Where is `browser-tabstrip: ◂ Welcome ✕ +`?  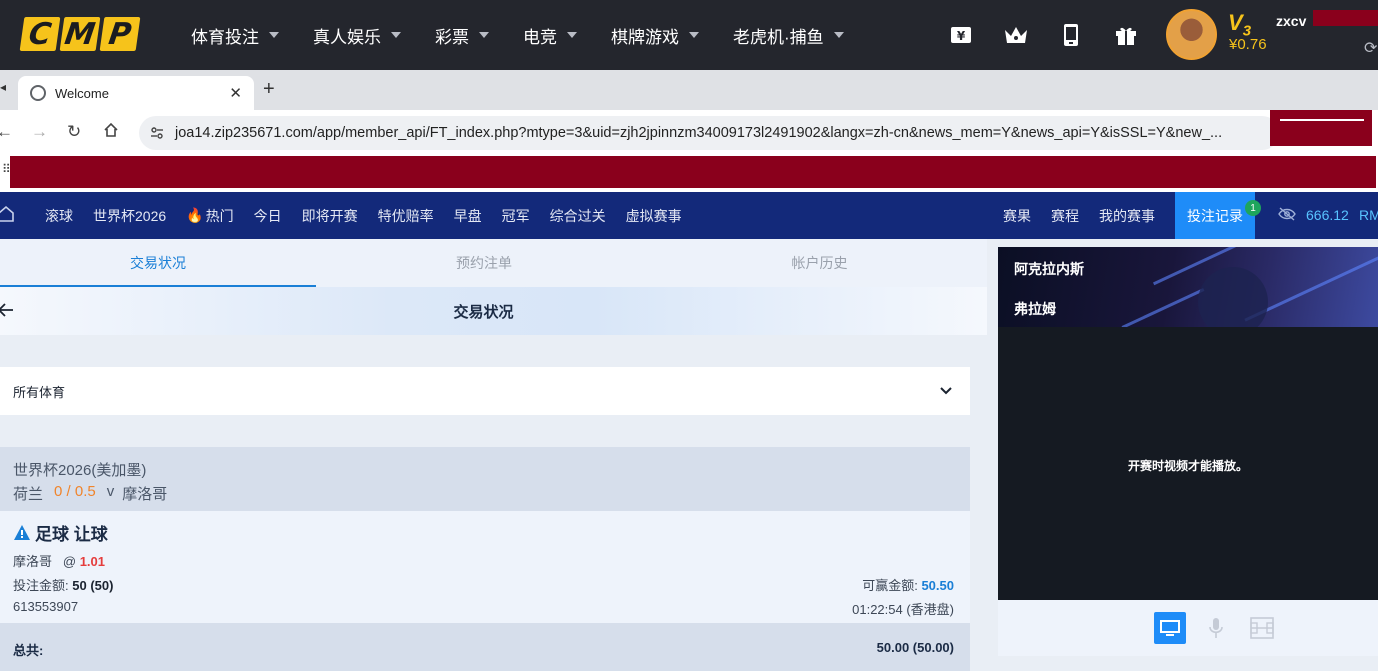 browser-tabstrip: ◂ Welcome ✕ + is located at coordinates (689, 90).